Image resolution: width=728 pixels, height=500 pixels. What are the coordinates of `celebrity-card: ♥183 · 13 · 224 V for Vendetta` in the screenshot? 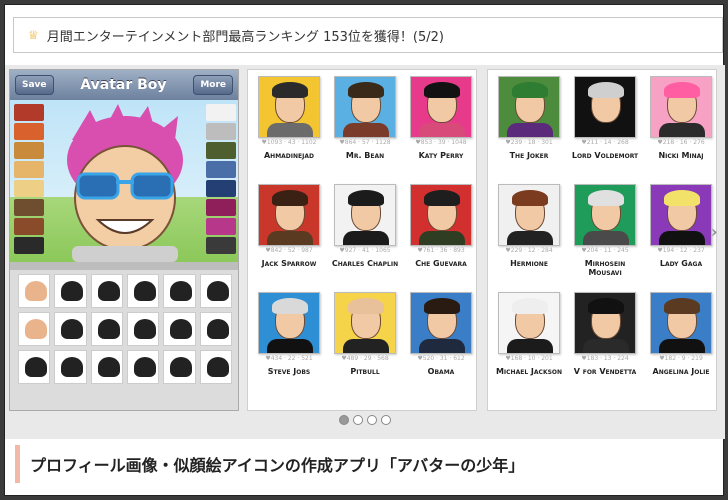 It's located at (605, 334).